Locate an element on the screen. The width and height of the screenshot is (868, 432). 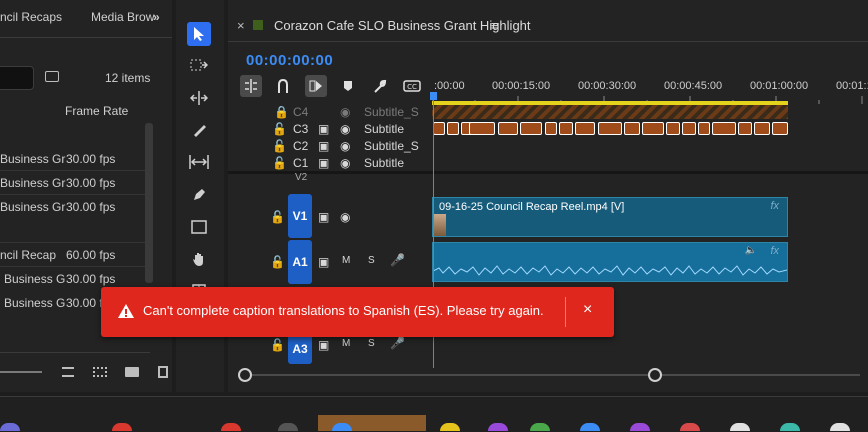
ruler-label: :00:00 is located at coordinates (449, 86).